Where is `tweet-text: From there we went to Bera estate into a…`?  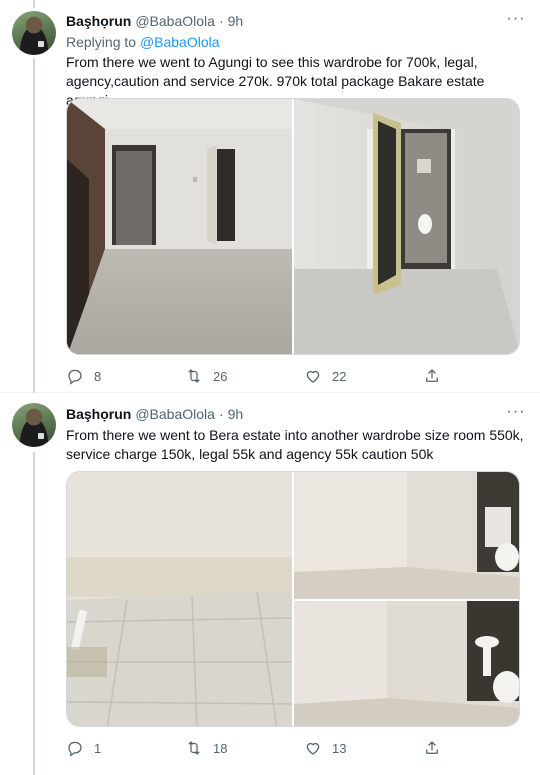
tweet-text: From there we went to Bera estate into a… is located at coordinates (295, 444).